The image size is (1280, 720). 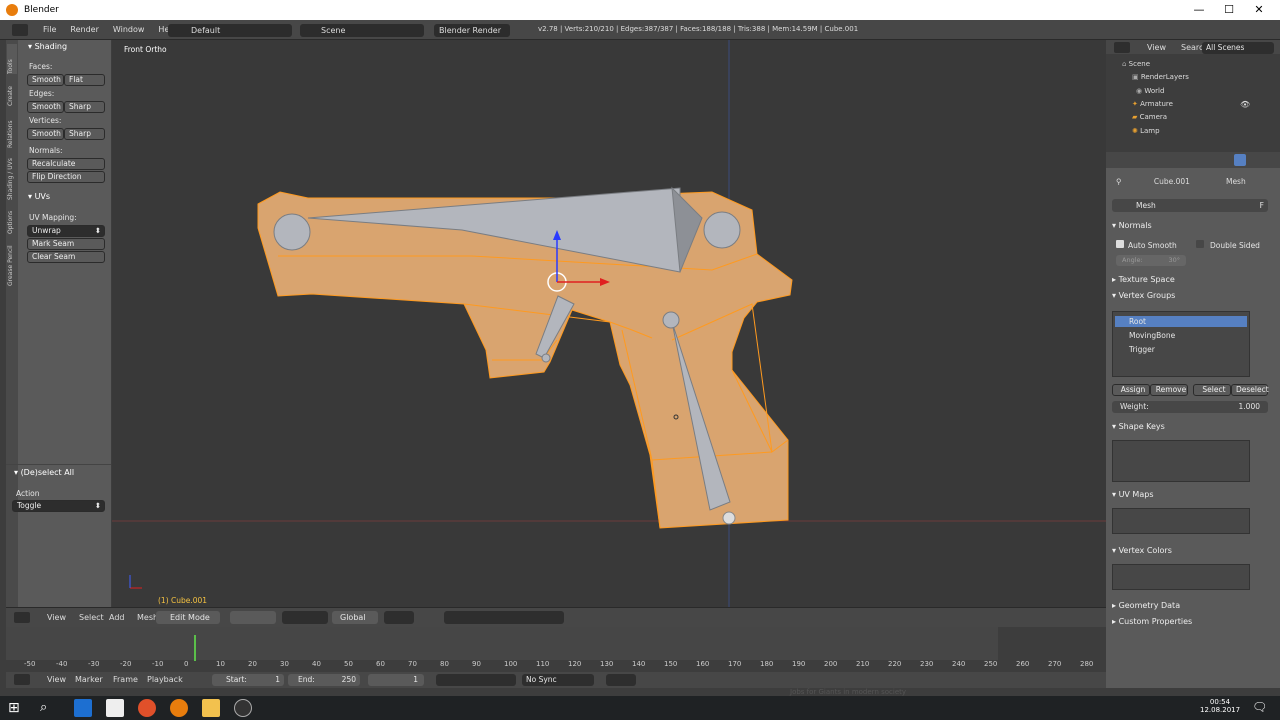 What do you see at coordinates (399, 617) in the screenshot?
I see `layers-widget` at bounding box center [399, 617].